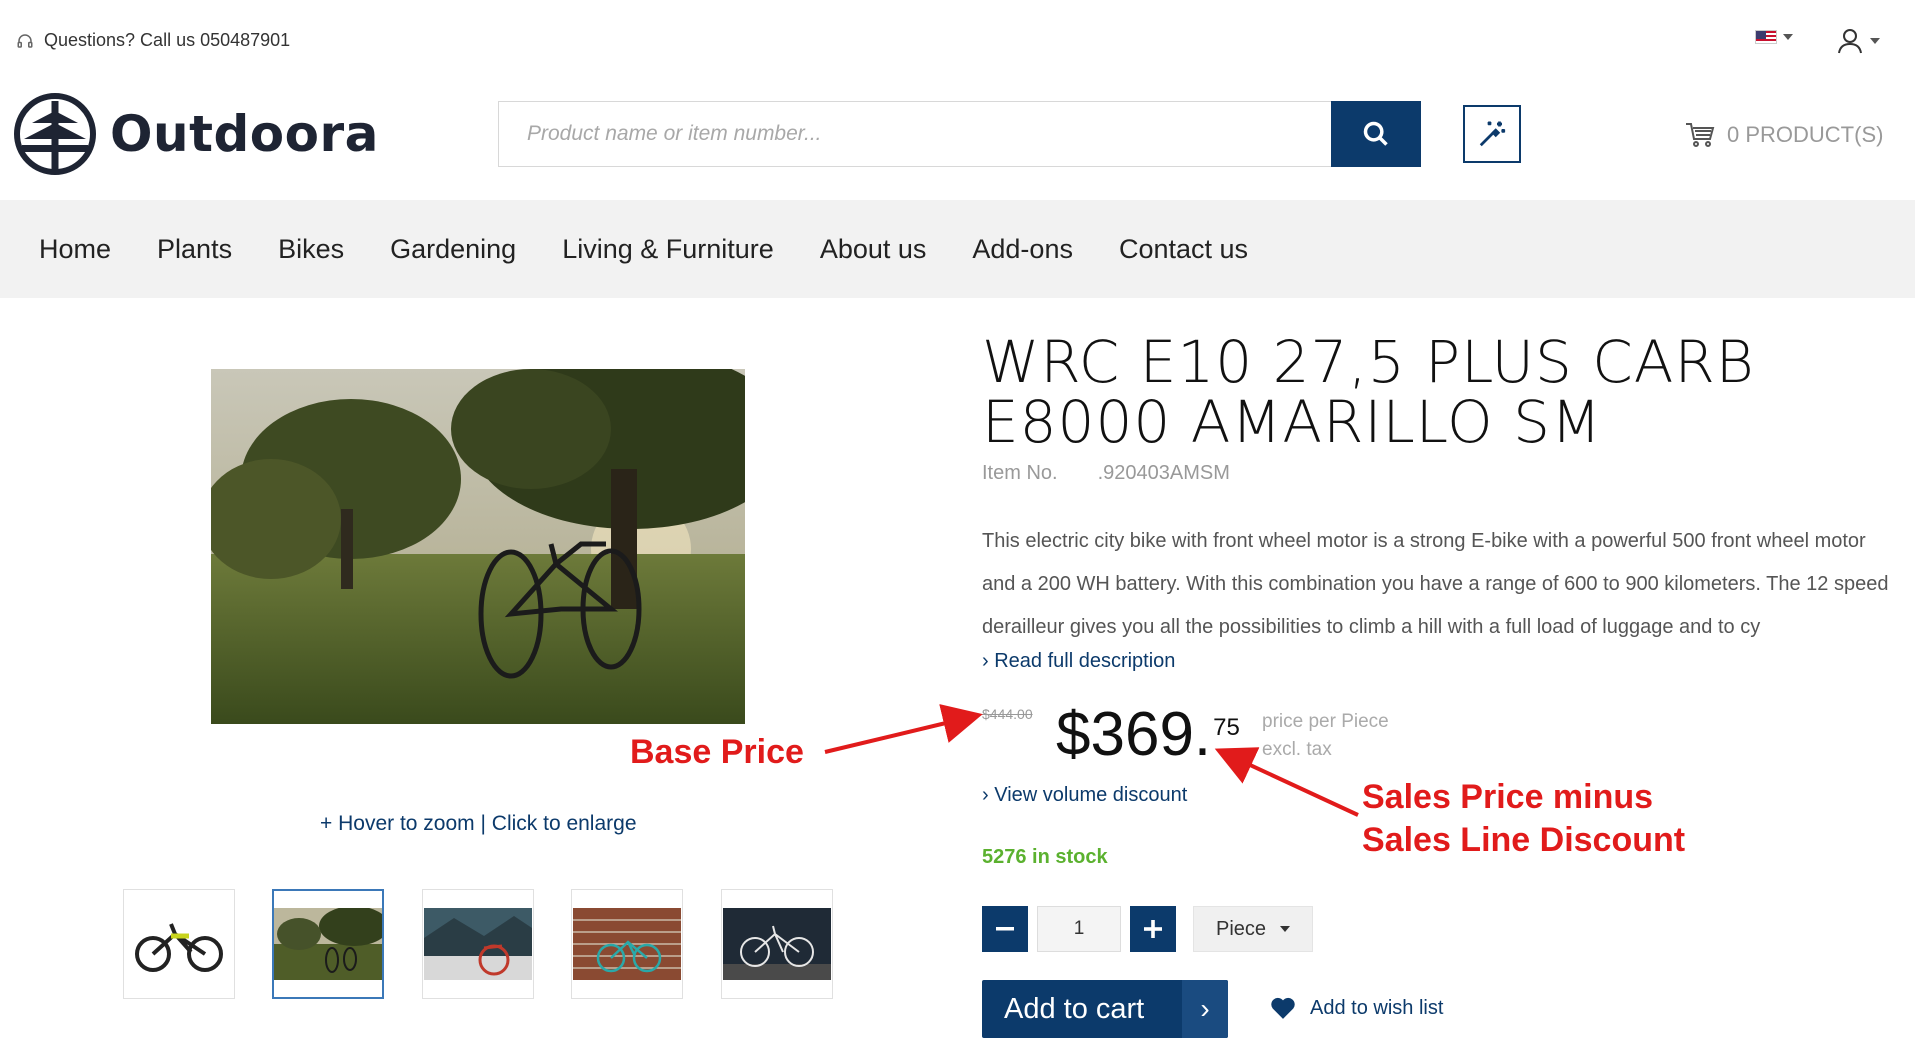 Image resolution: width=1915 pixels, height=1063 pixels. I want to click on zoom-hint: + Hover to zoom | Click to enlarge, so click(478, 824).